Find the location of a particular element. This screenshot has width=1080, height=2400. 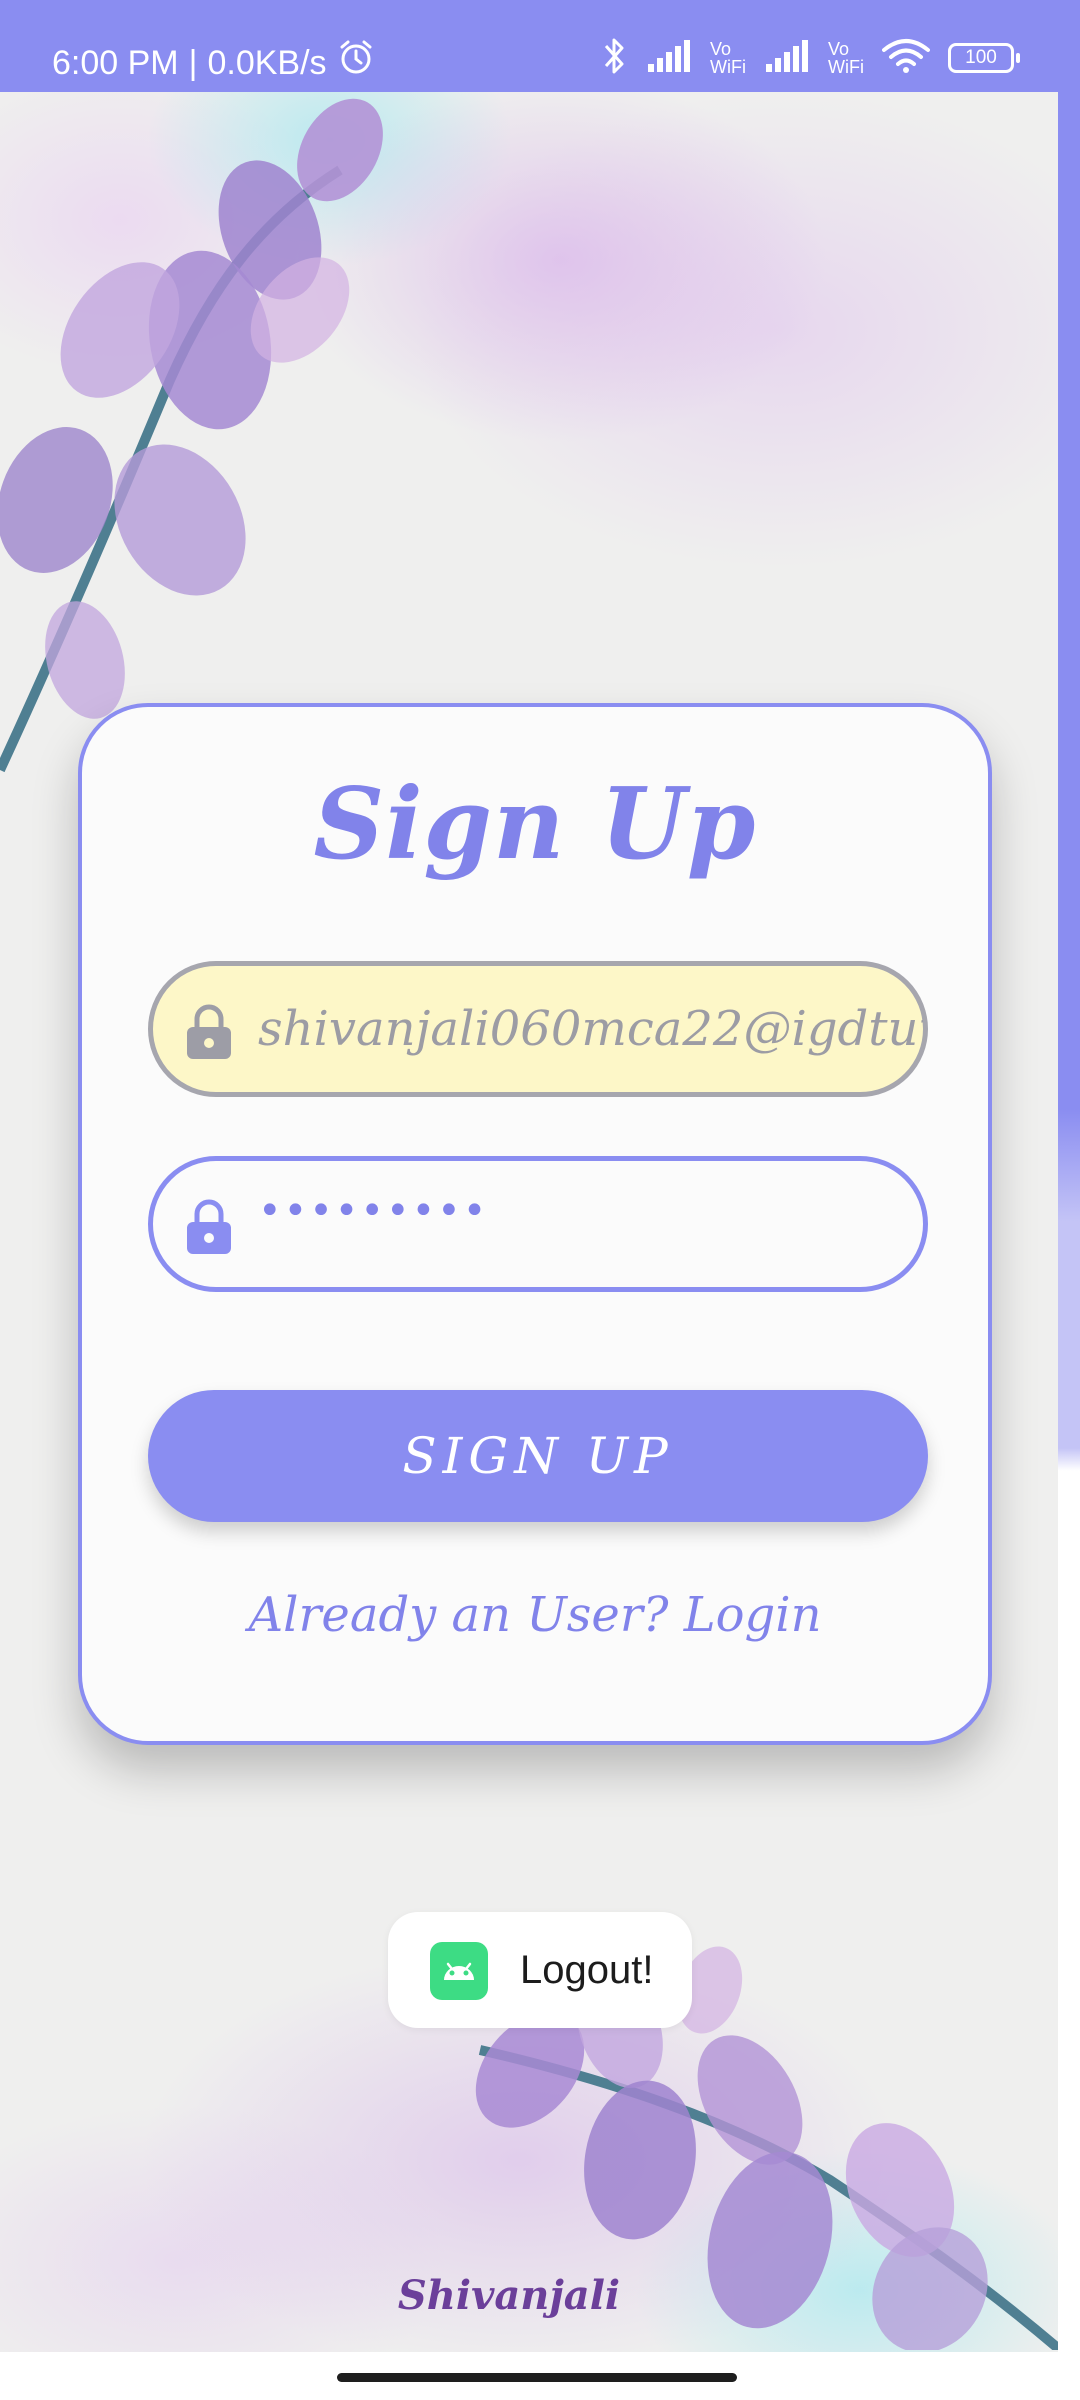

email-field: shivanjali060mca22@igdtuw.a is located at coordinates (538, 1029).